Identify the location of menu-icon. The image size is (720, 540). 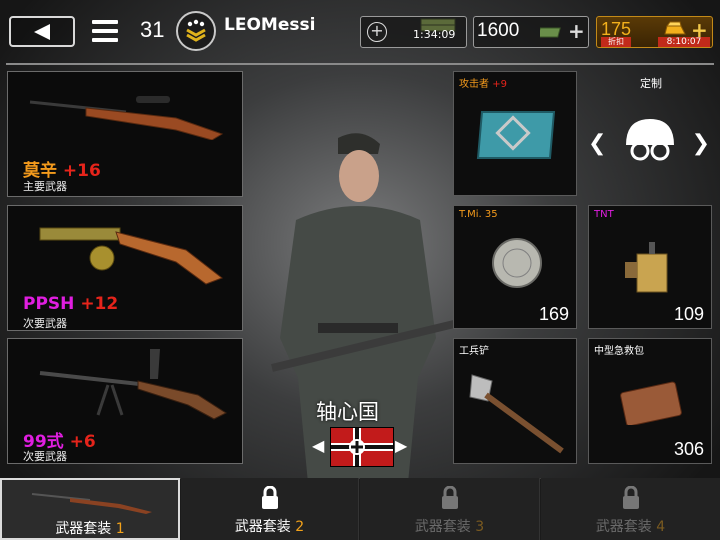
(105, 31).